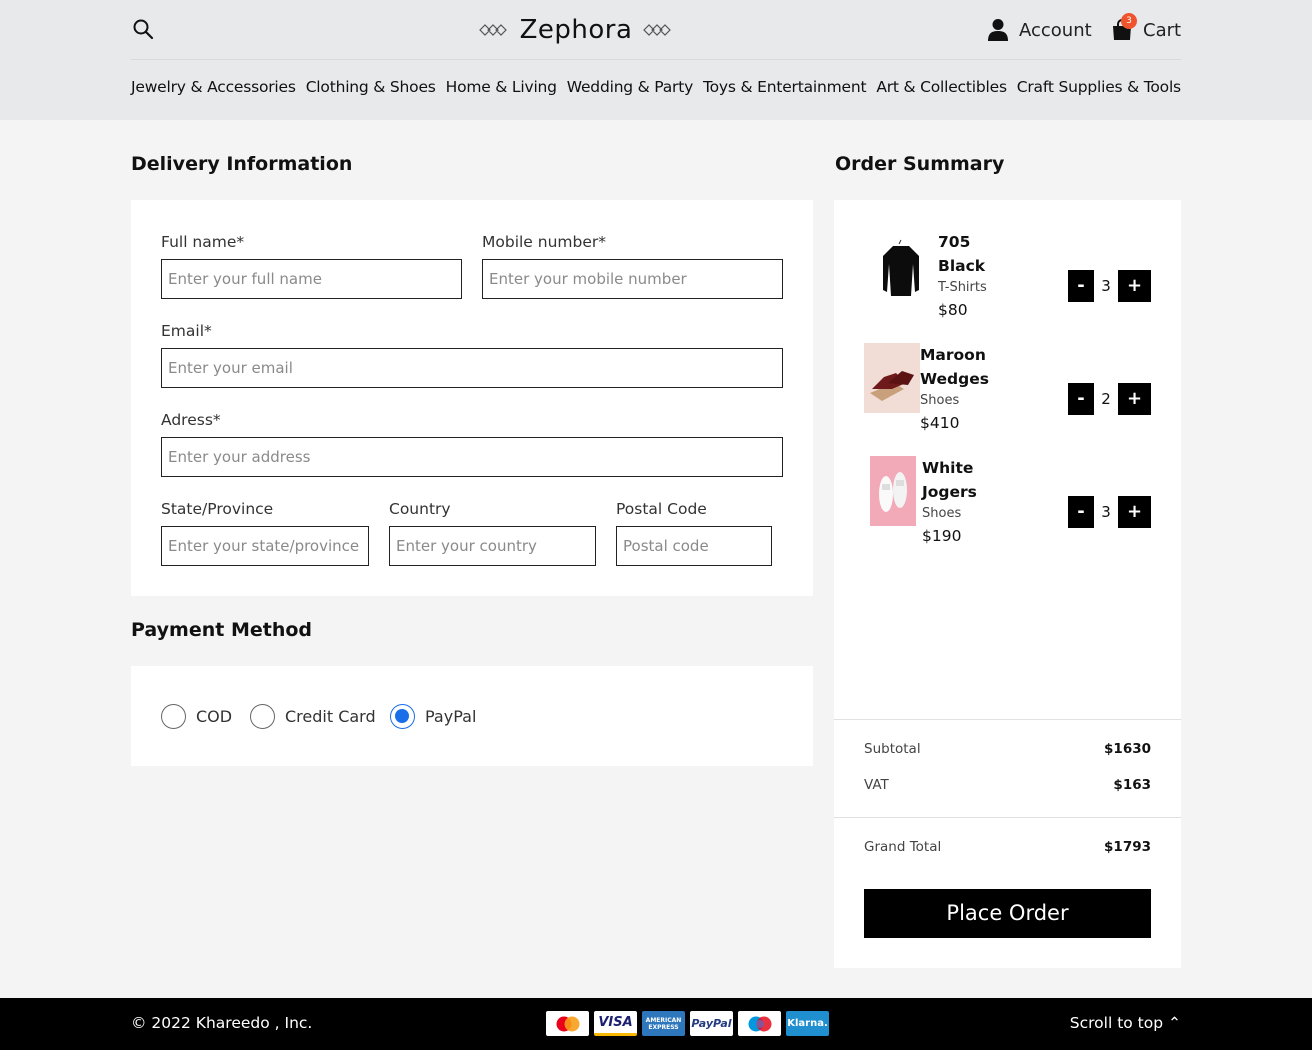 This screenshot has height=1050, width=1312. I want to click on payment-option-credit-card: Credit Card, so click(313, 716).